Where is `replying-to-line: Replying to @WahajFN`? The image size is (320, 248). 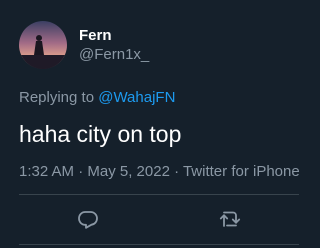
replying-to-line: Replying to @WahajFN is located at coordinates (97, 98).